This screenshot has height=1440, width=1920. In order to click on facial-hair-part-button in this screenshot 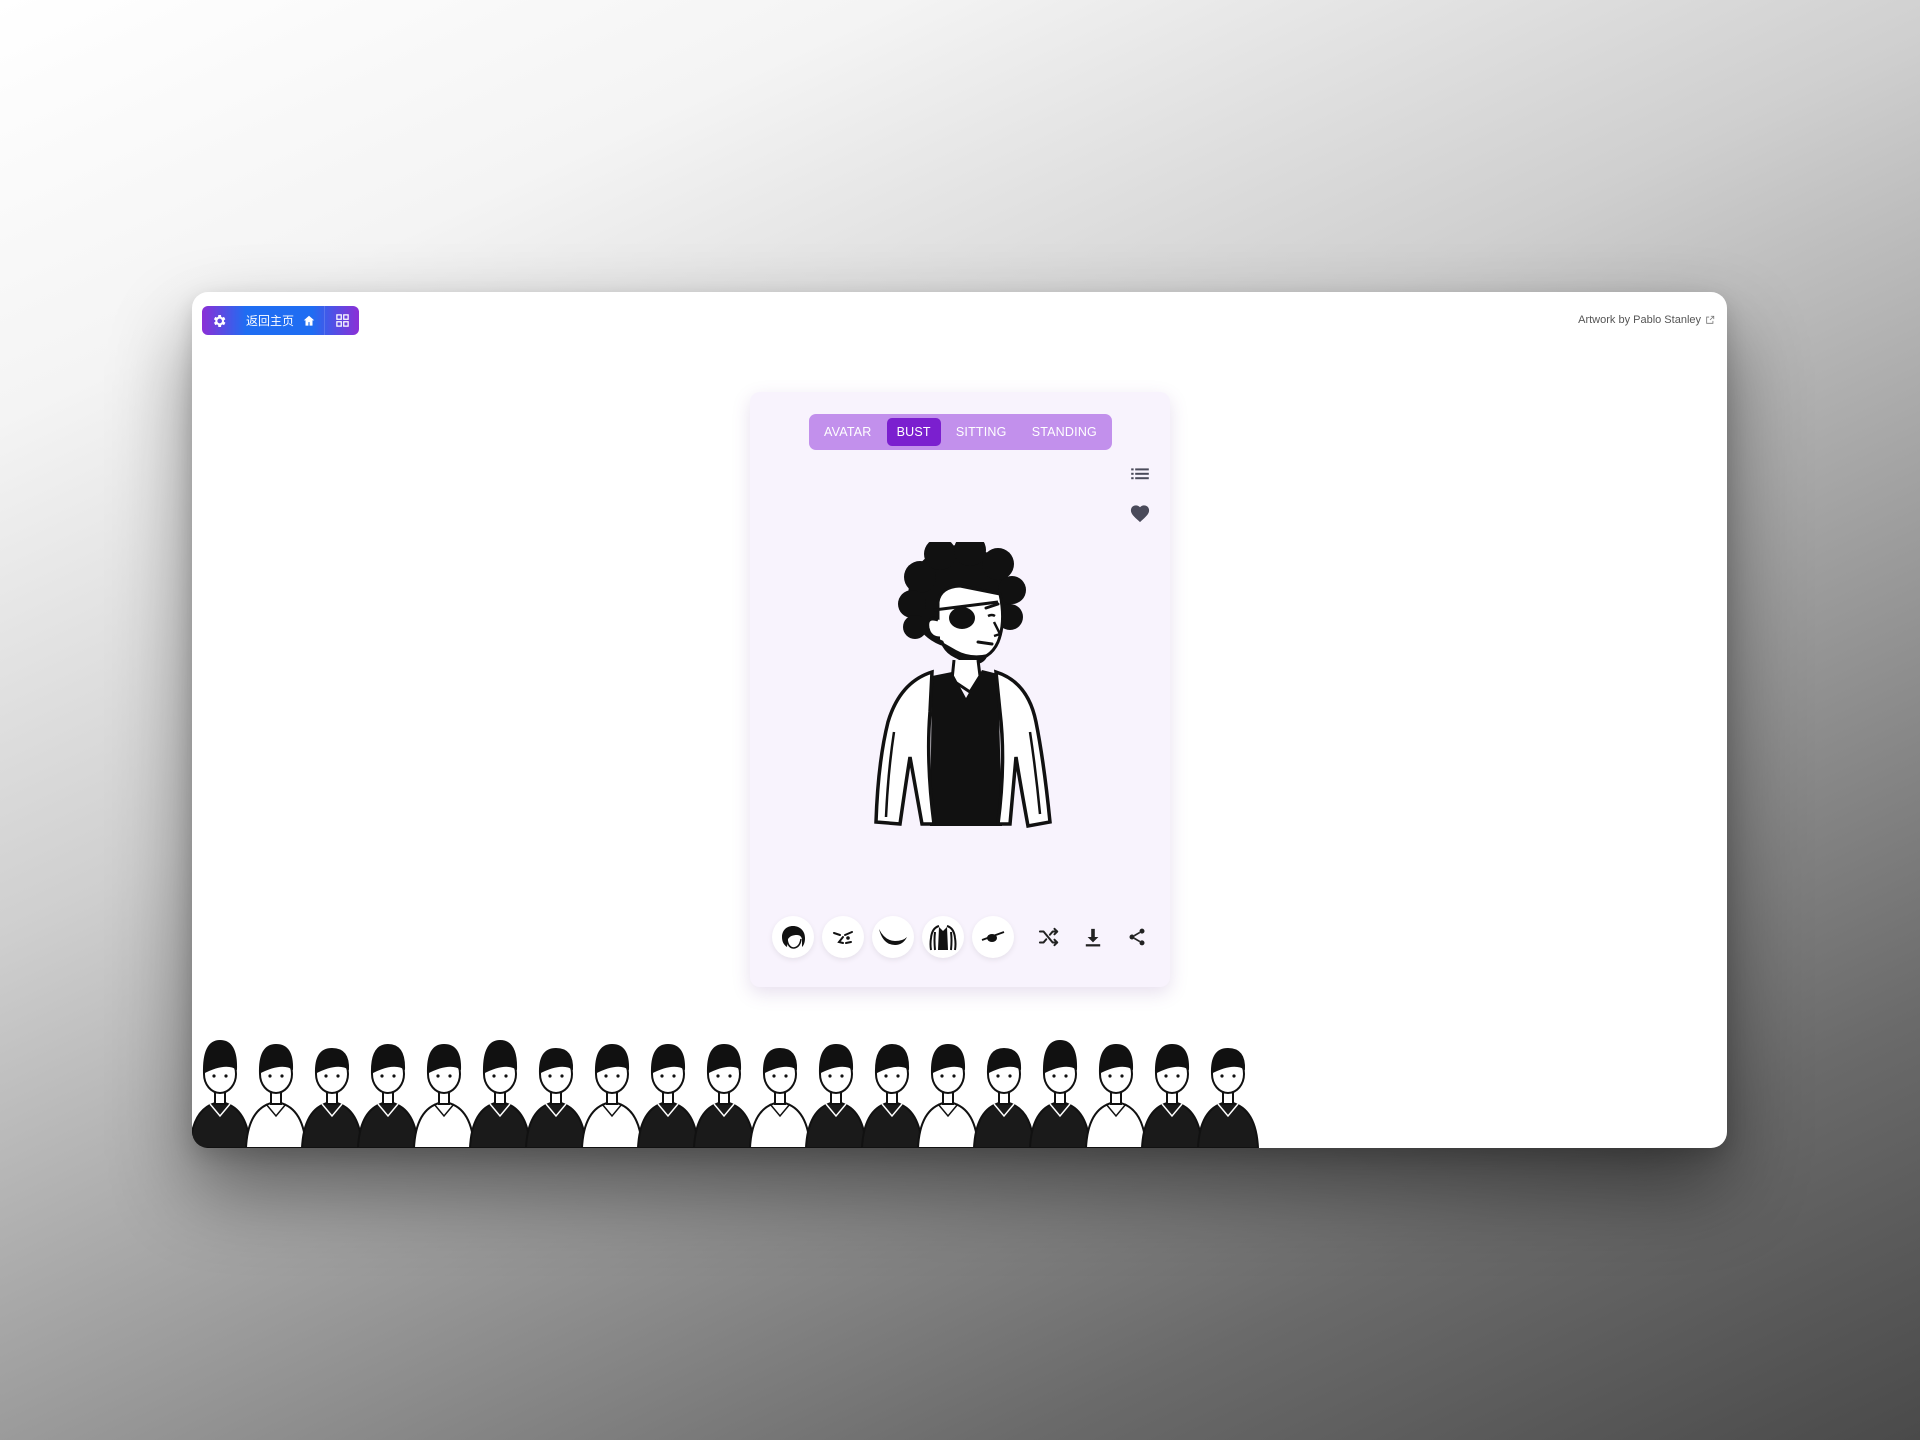, I will do `click(893, 937)`.